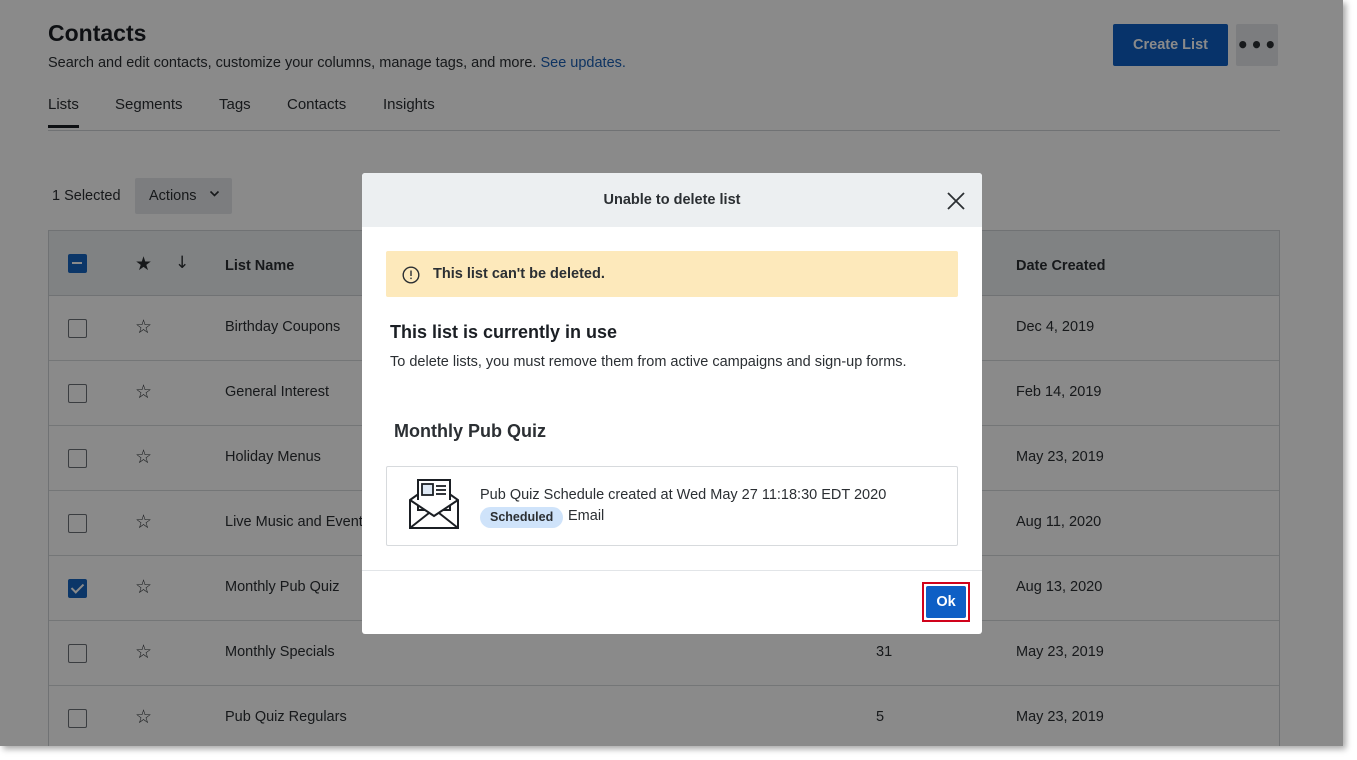  I want to click on ok-button: Ok, so click(946, 602).